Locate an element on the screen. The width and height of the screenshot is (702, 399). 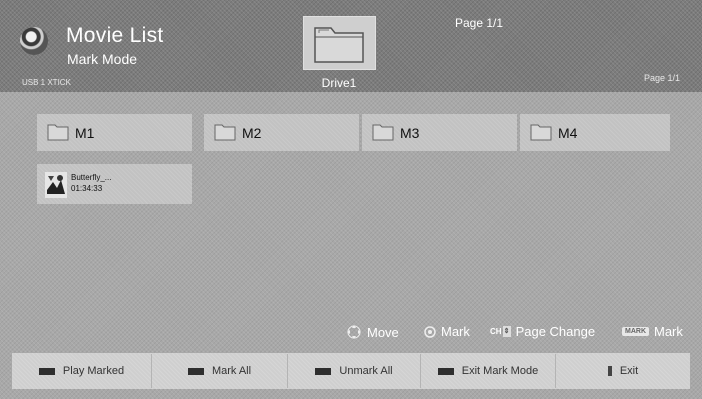
page-indicator-small: Page 1/1 is located at coordinates (661, 78).